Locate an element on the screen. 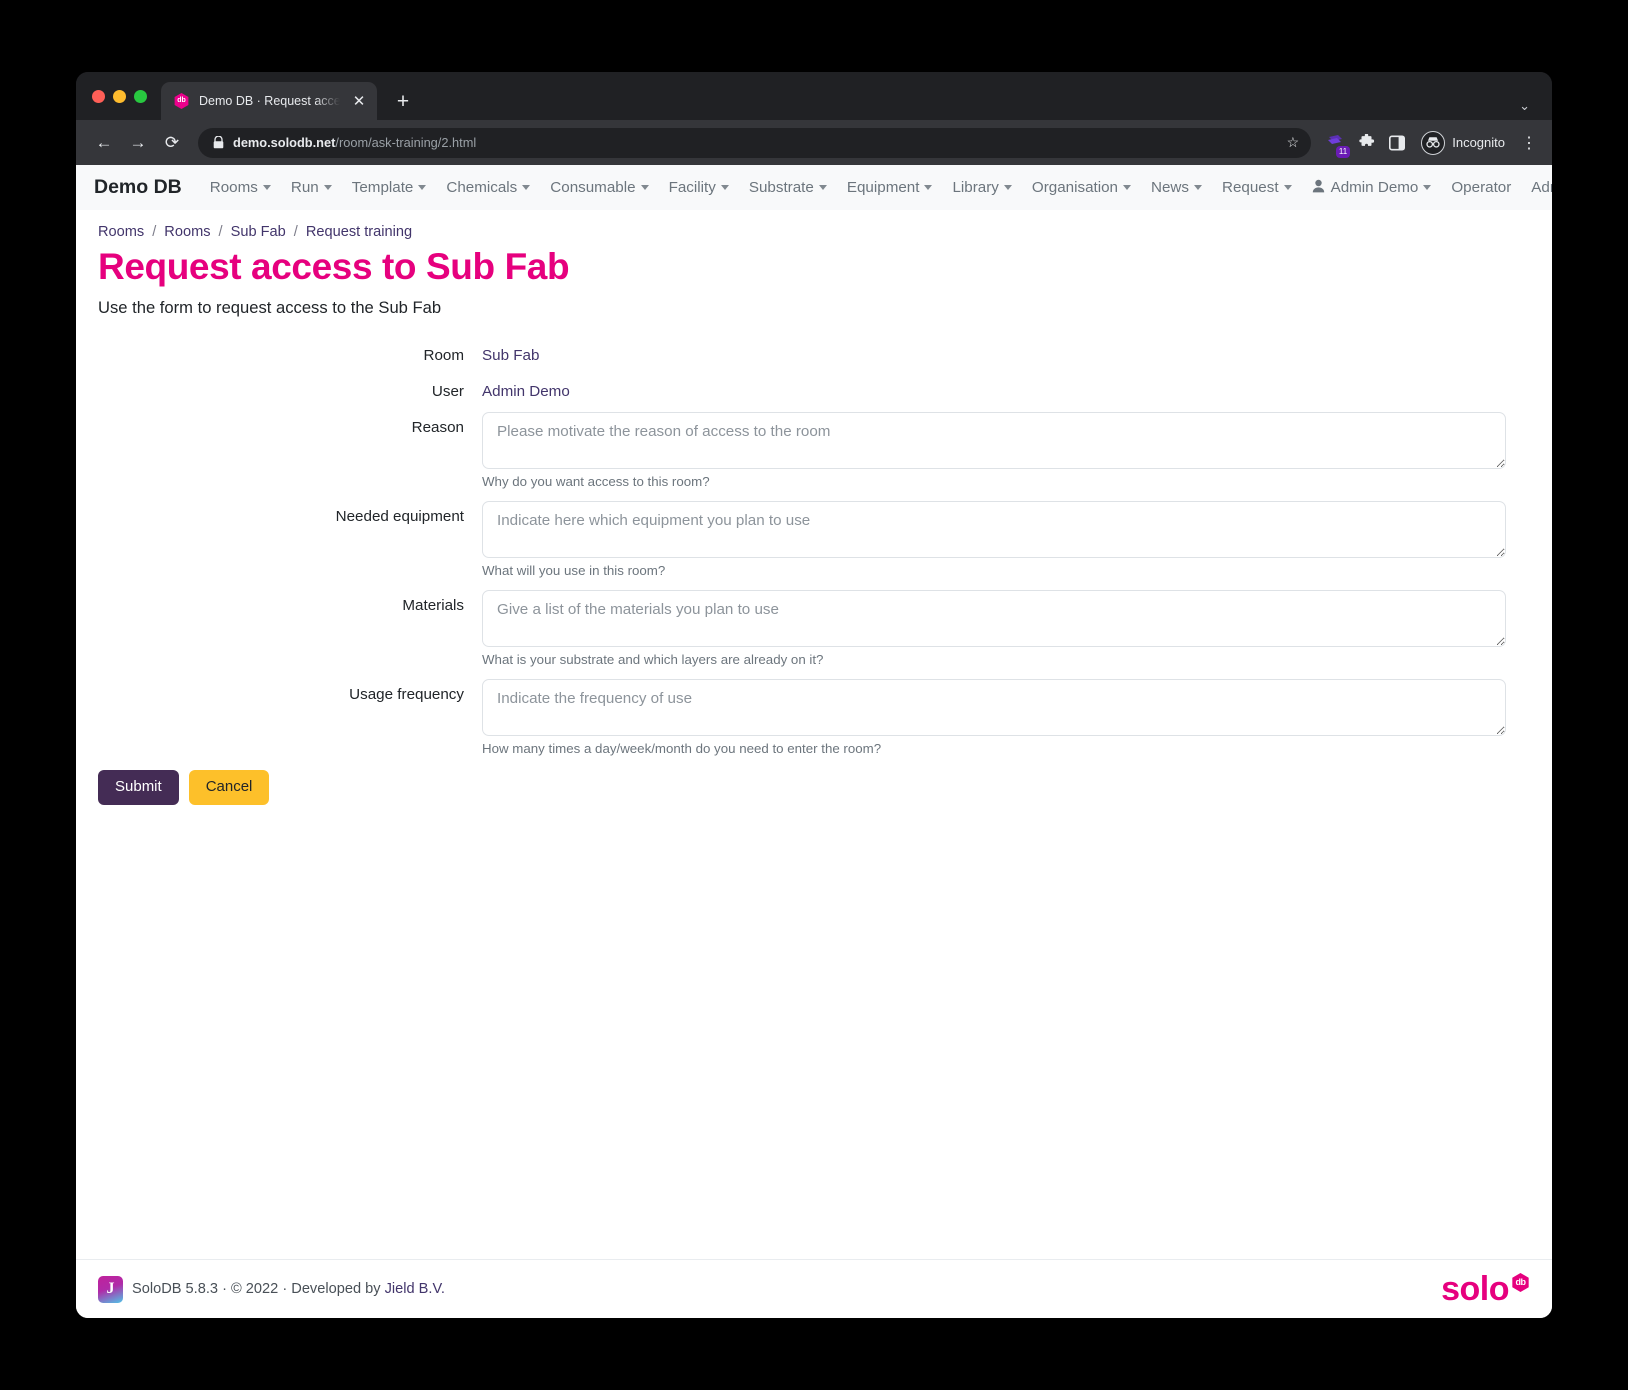 The image size is (1628, 1390). url-text: demo.solodb.net/room/ask-training/2.html is located at coordinates (755, 142).